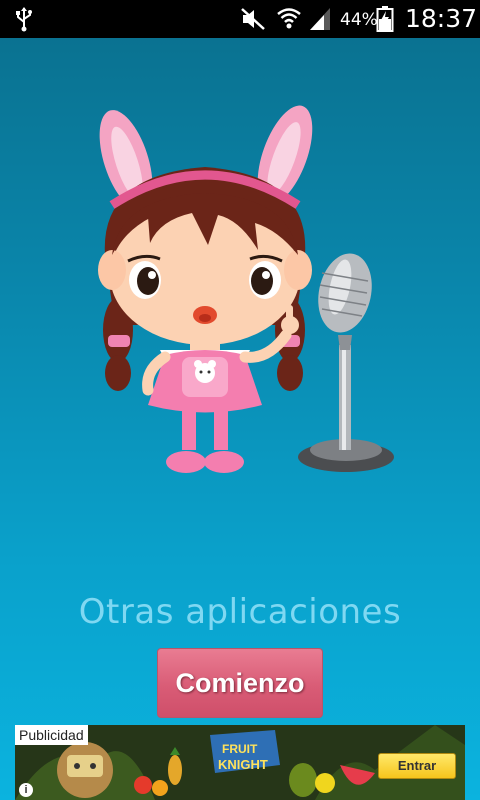 The image size is (480, 800). What do you see at coordinates (359, 20) in the screenshot?
I see `battery-percent: 44%` at bounding box center [359, 20].